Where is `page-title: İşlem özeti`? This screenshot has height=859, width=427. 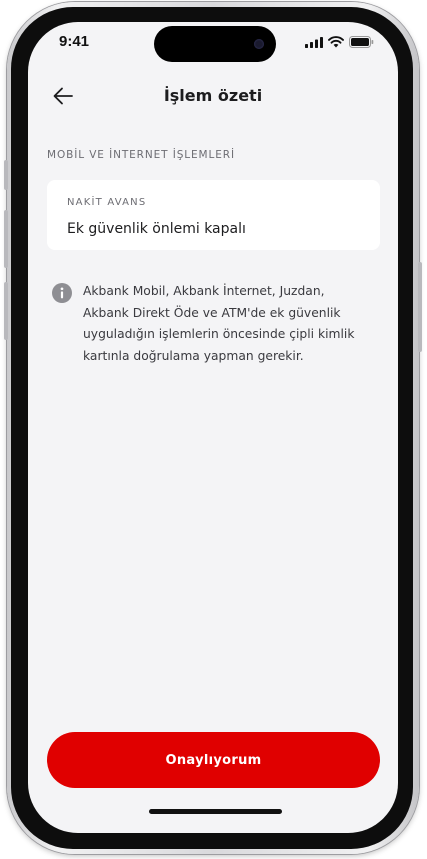 page-title: İşlem özeti is located at coordinates (213, 95).